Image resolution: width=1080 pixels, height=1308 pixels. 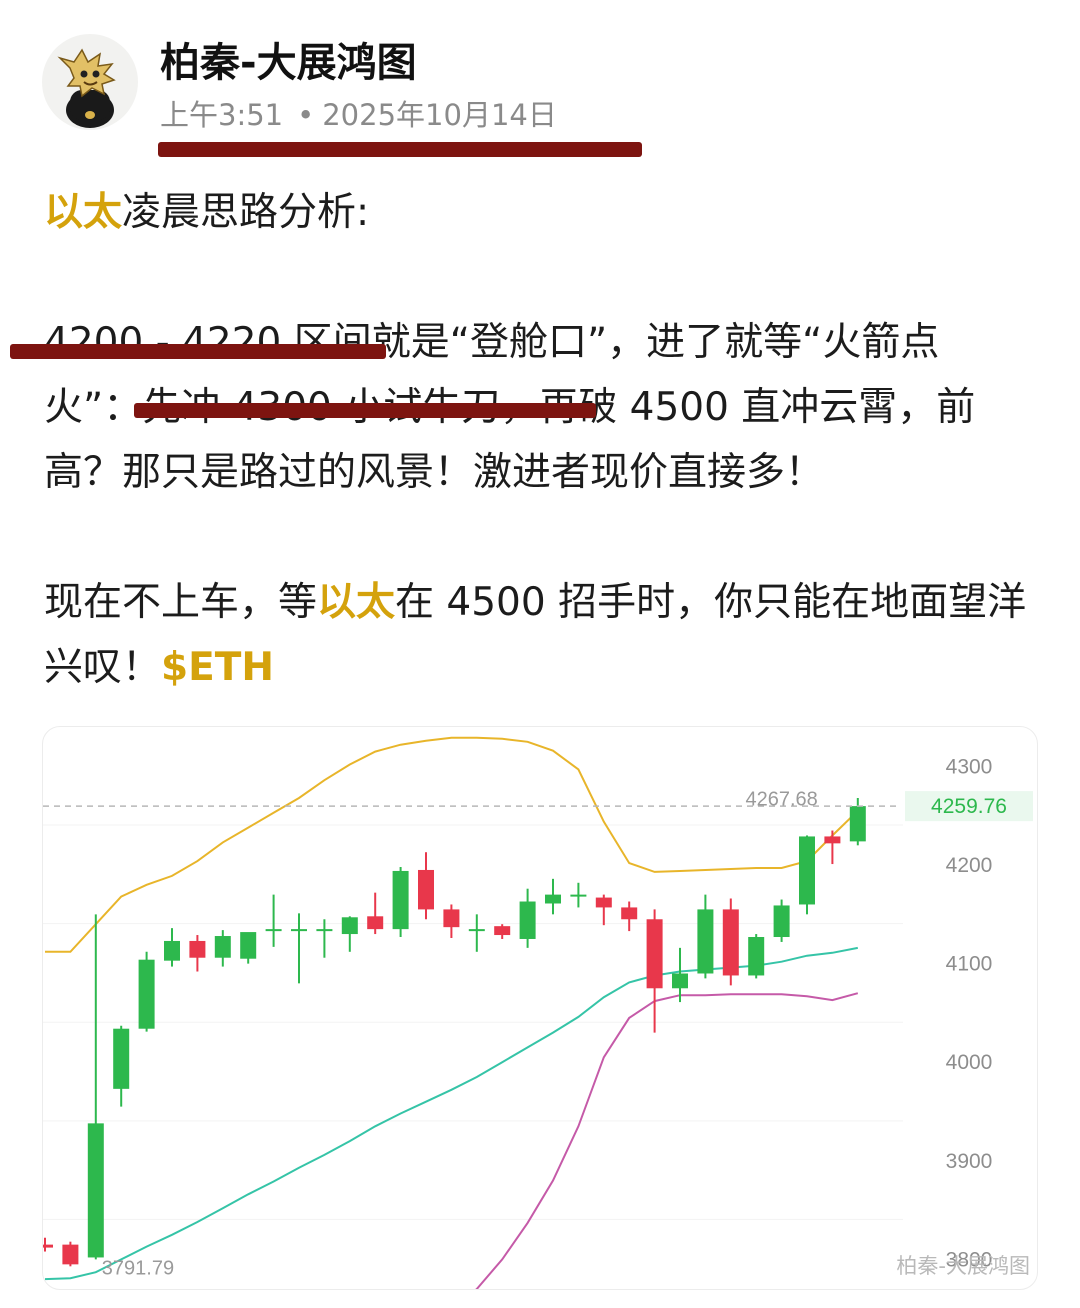 What do you see at coordinates (86, 88) in the screenshot?
I see `mascot-icon` at bounding box center [86, 88].